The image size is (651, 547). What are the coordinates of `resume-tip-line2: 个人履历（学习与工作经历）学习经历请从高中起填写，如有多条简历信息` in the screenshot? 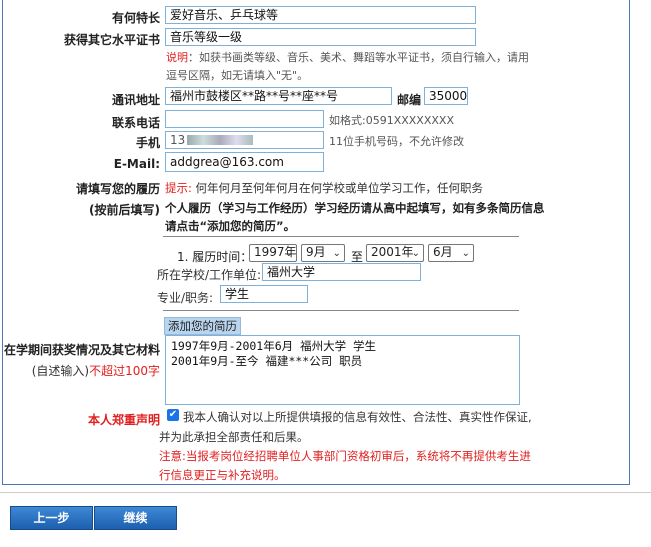 It's located at (355, 208).